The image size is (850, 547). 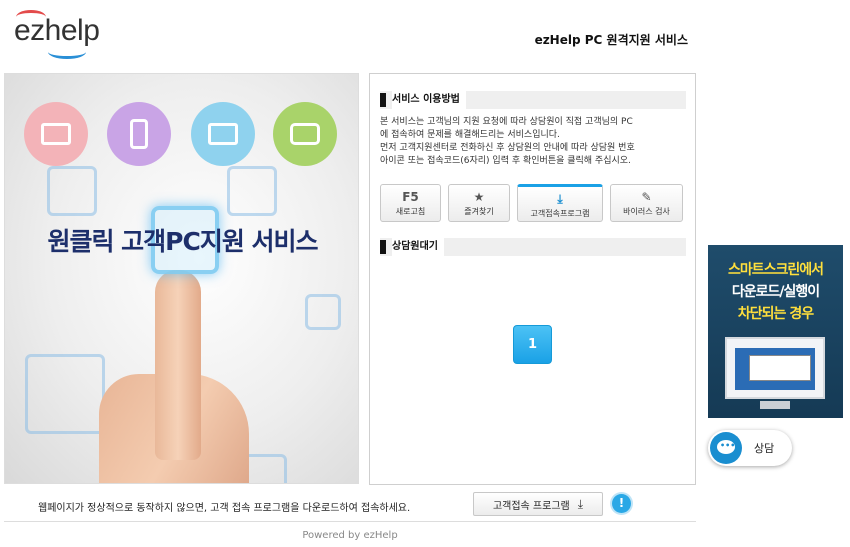 I want to click on app-title: ezHelp PC 원격지원 서비스, so click(x=611, y=40).